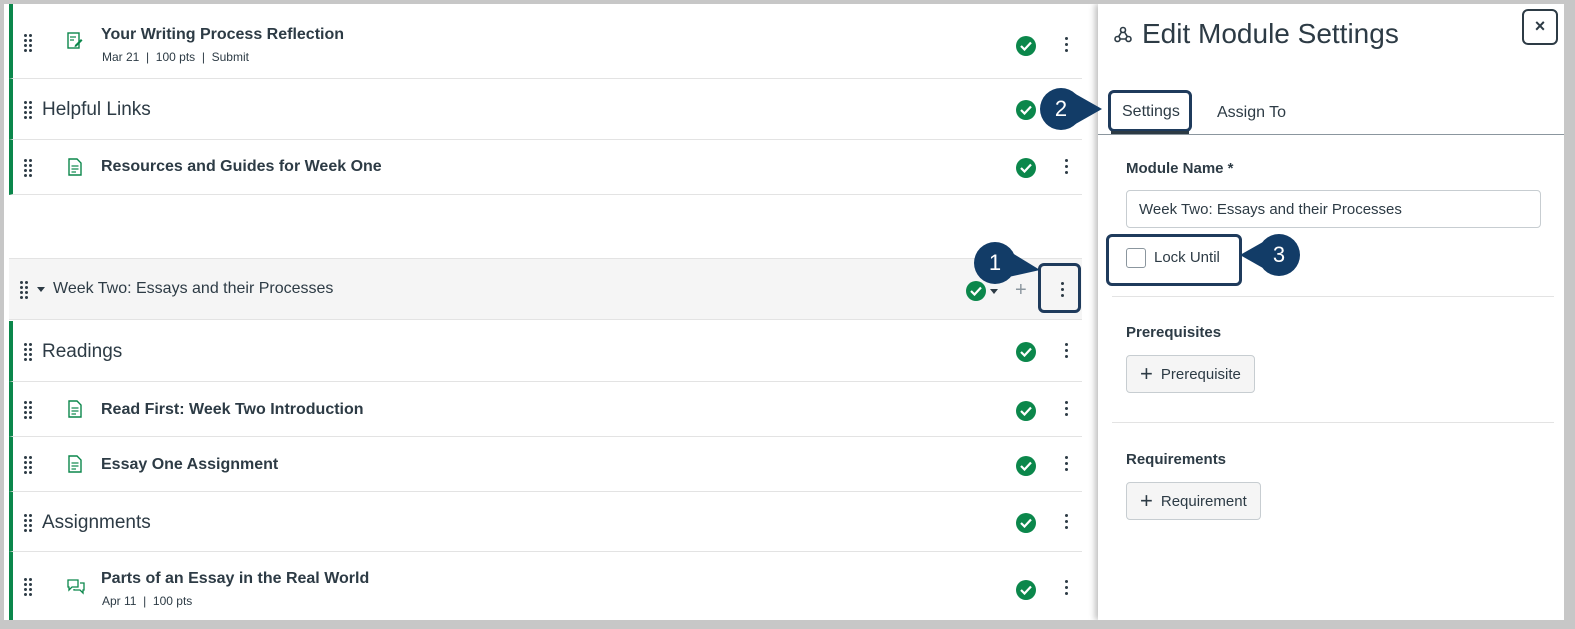 Image resolution: width=1575 pixels, height=629 pixels. Describe the element at coordinates (76, 587) in the screenshot. I see `discussion-icon` at that location.